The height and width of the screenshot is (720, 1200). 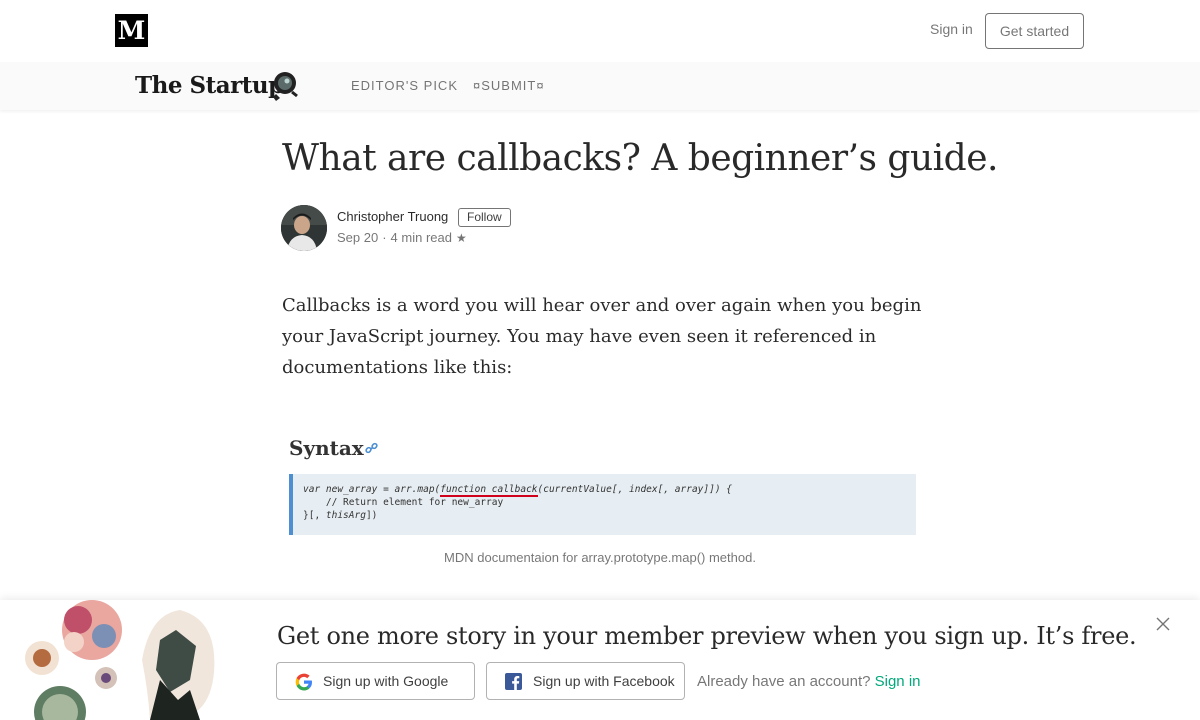 I want to click on facebook-signup-button: Sign up with Facebook, so click(x=585, y=681).